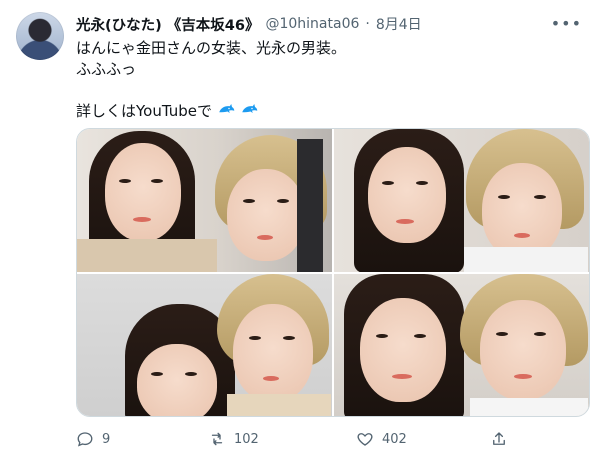 This screenshot has height=463, width=600. I want to click on avatar, so click(40, 36).